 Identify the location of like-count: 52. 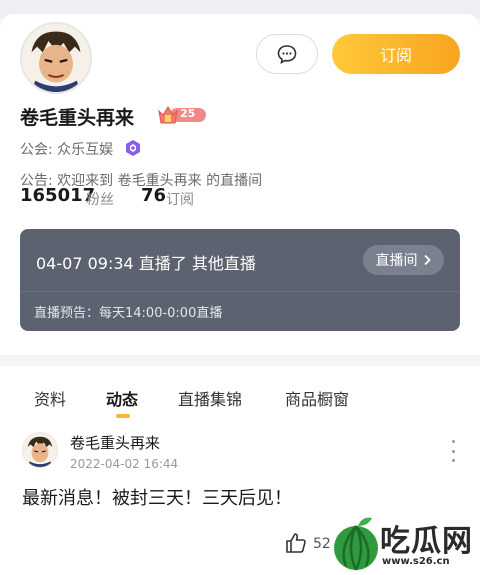
(322, 544).